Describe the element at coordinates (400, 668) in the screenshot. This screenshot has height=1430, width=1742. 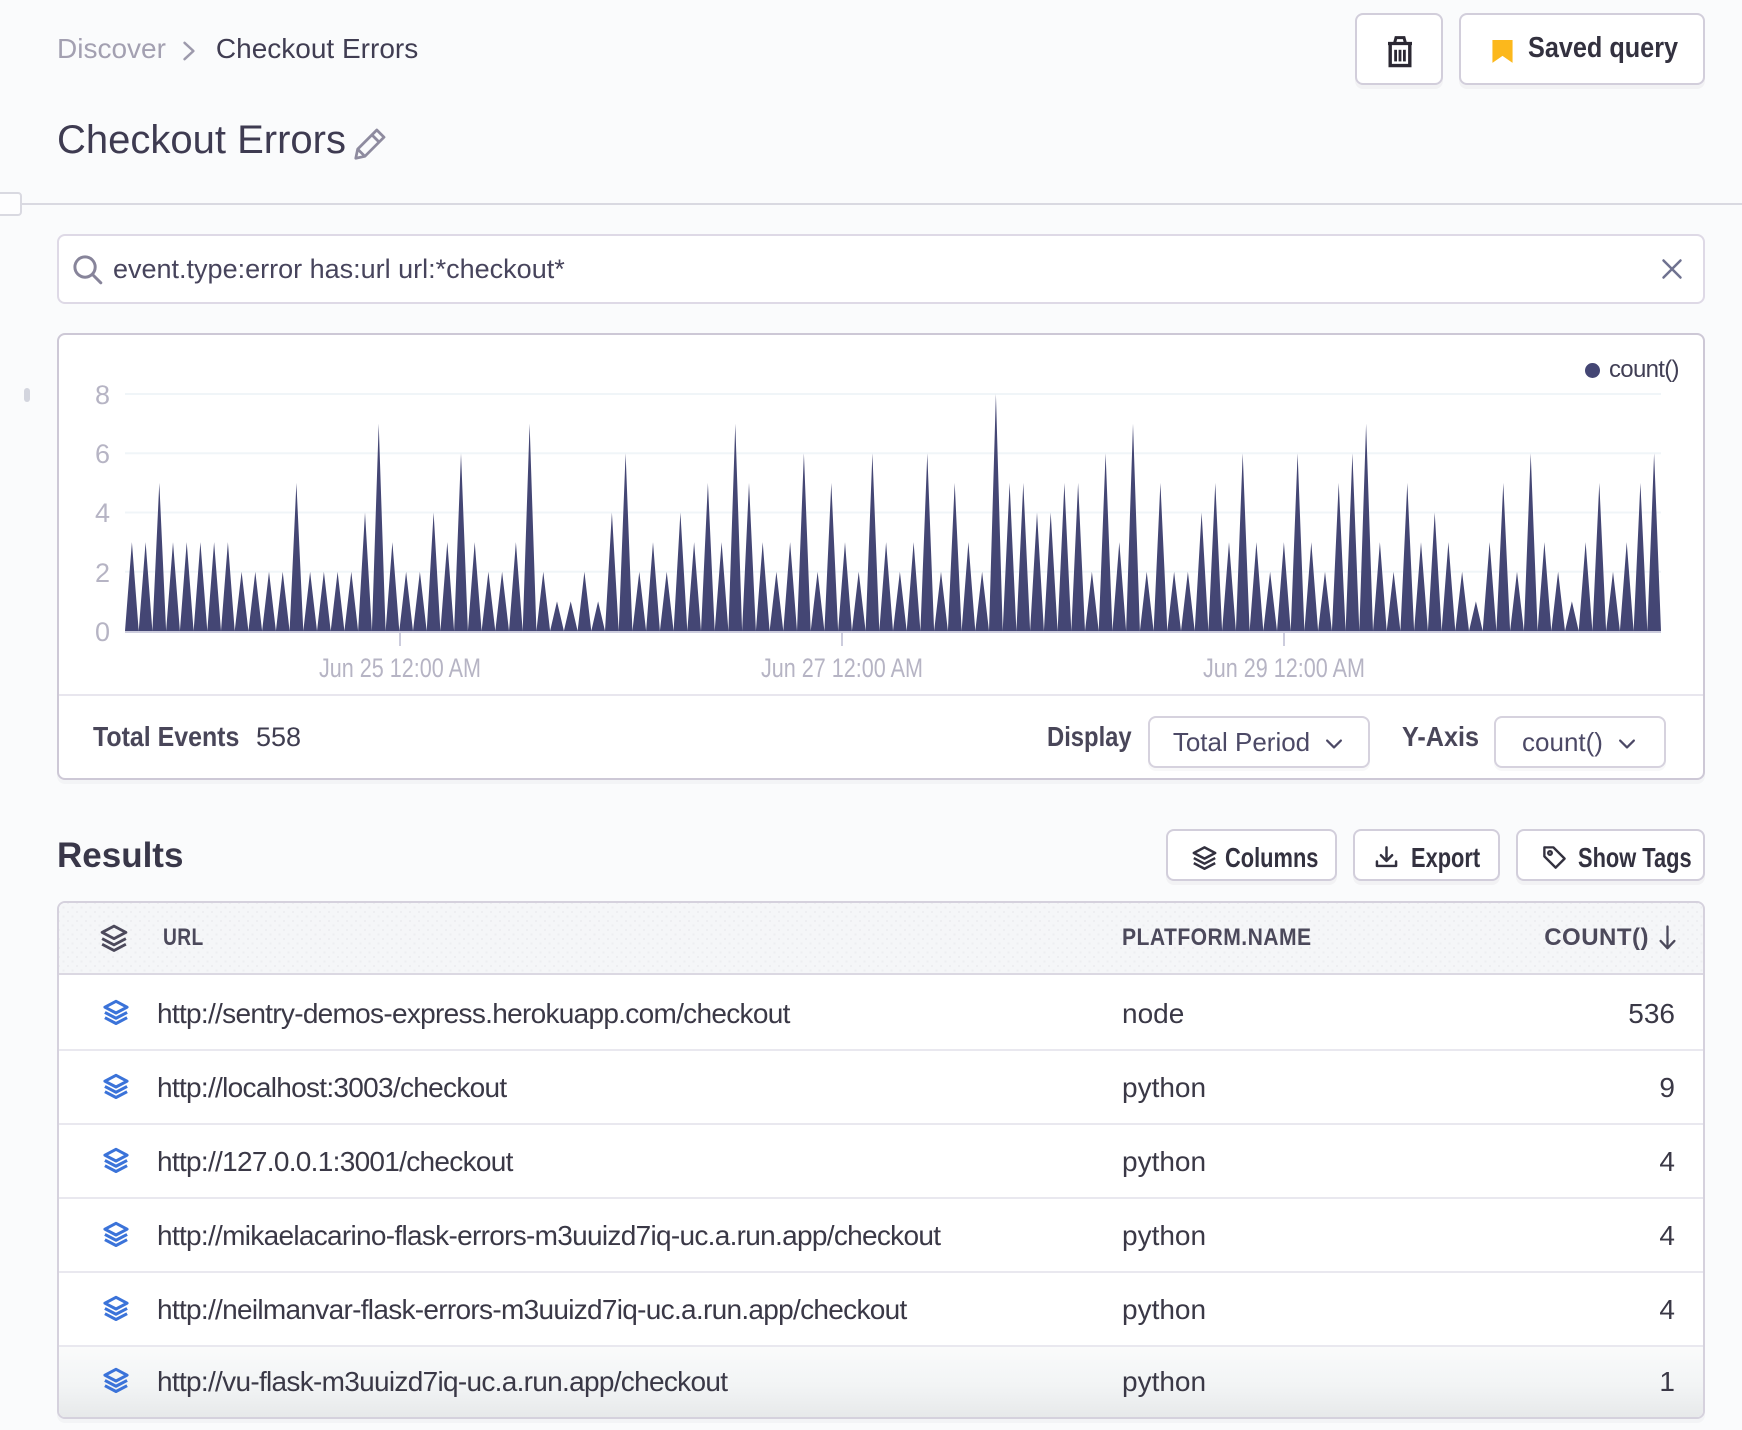
I see `svg-text: Jun 25 12:00 AM` at that location.